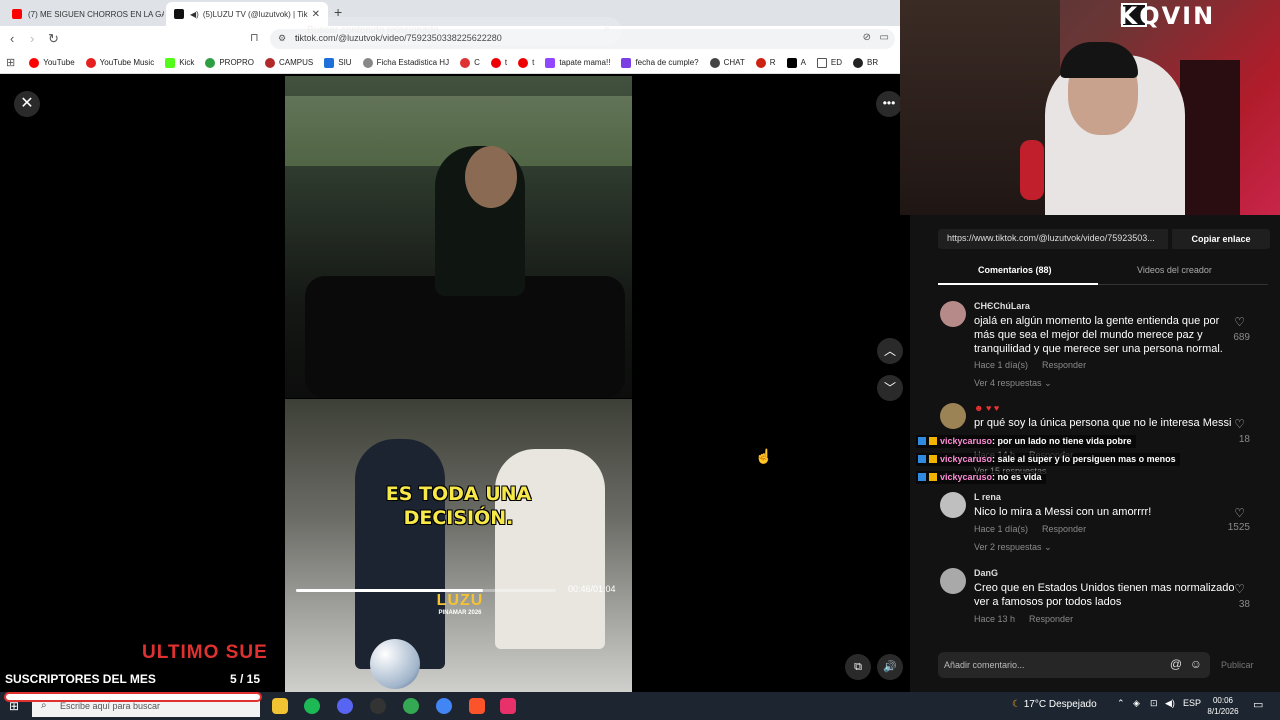 This screenshot has height=720, width=1280. Describe the element at coordinates (1136, 703) in the screenshot. I see `network-icon: ◈` at that location.